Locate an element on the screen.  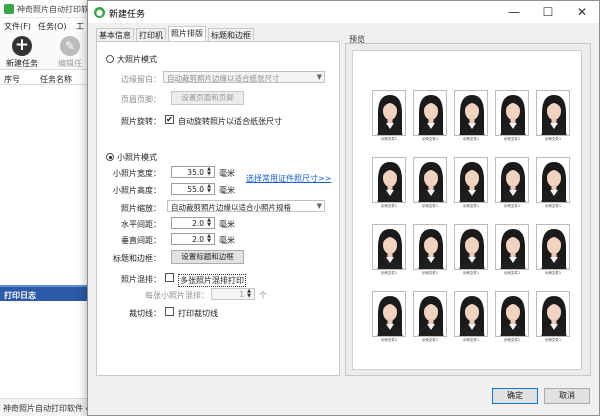
plus-icon: + is located at coordinates (22, 46).